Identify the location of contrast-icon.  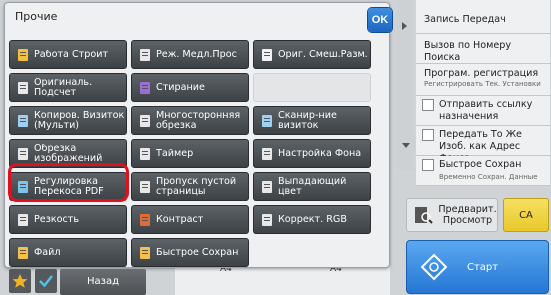
(145, 220).